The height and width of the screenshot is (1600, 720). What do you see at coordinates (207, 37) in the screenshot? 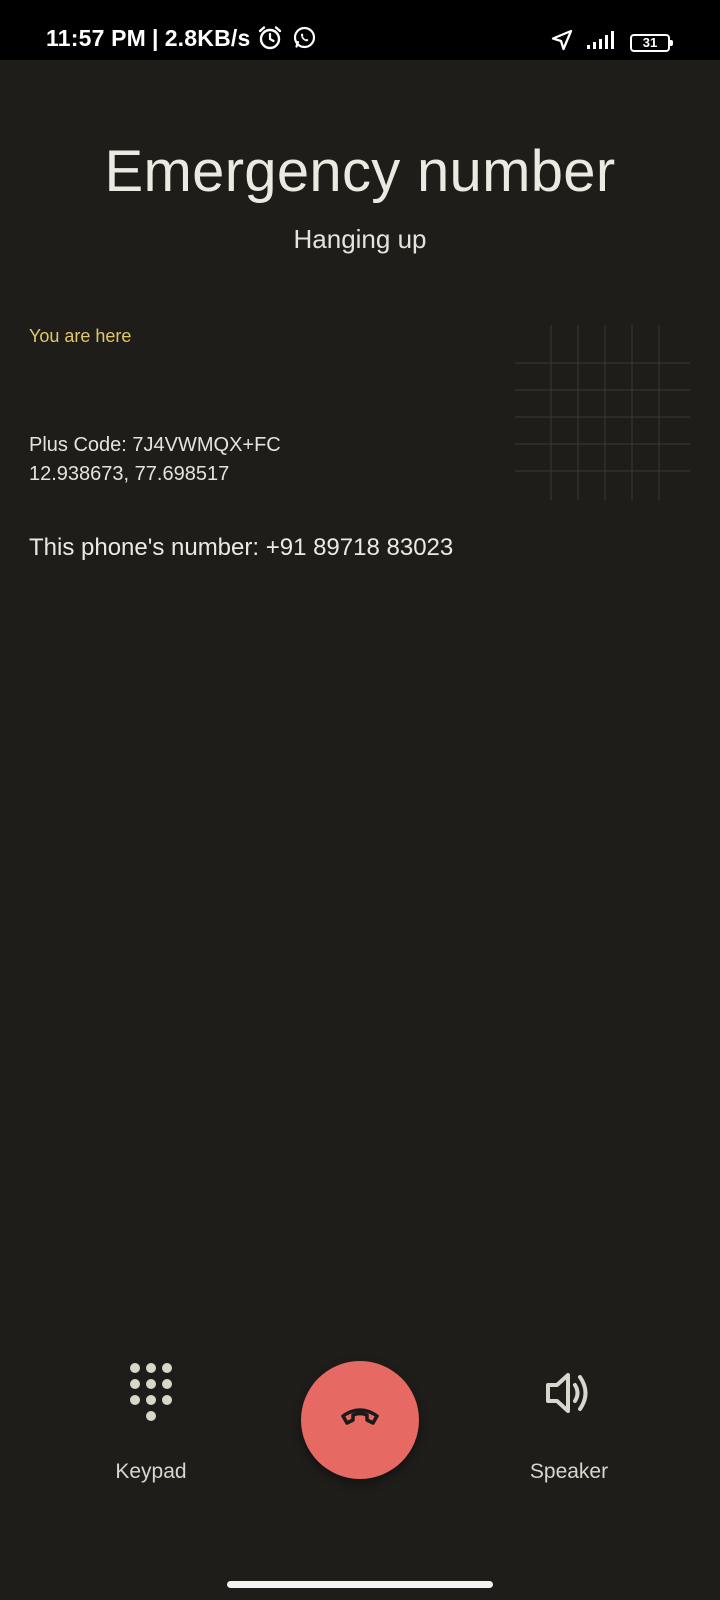
I see `network-speed: 2.8KB/s` at bounding box center [207, 37].